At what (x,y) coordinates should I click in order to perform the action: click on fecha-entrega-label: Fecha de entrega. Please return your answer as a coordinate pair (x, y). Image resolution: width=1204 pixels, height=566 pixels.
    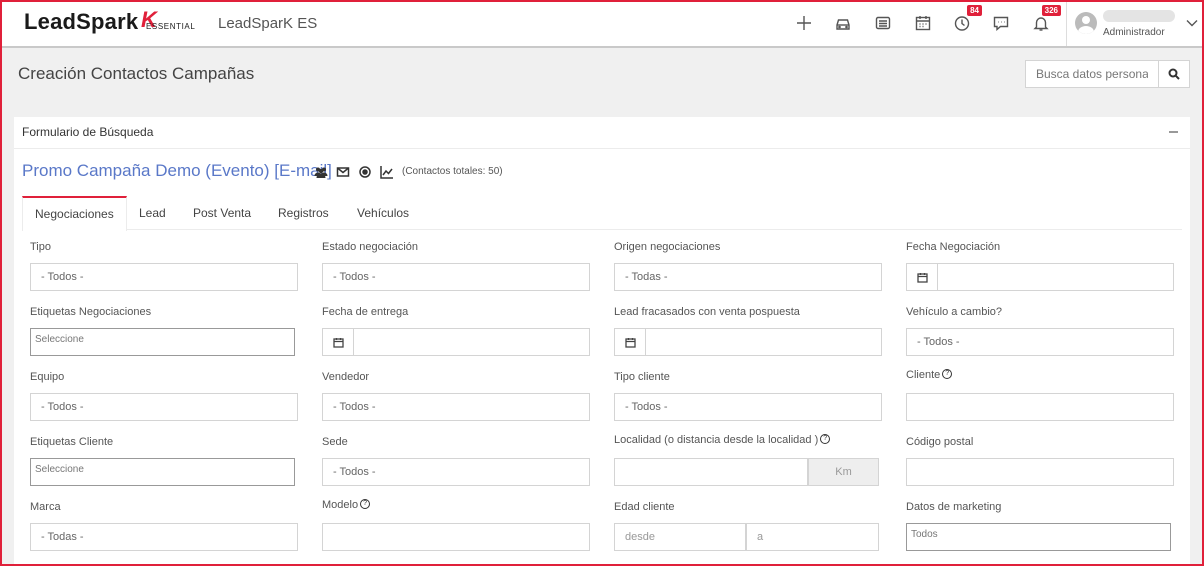
    Looking at the image, I should click on (365, 312).